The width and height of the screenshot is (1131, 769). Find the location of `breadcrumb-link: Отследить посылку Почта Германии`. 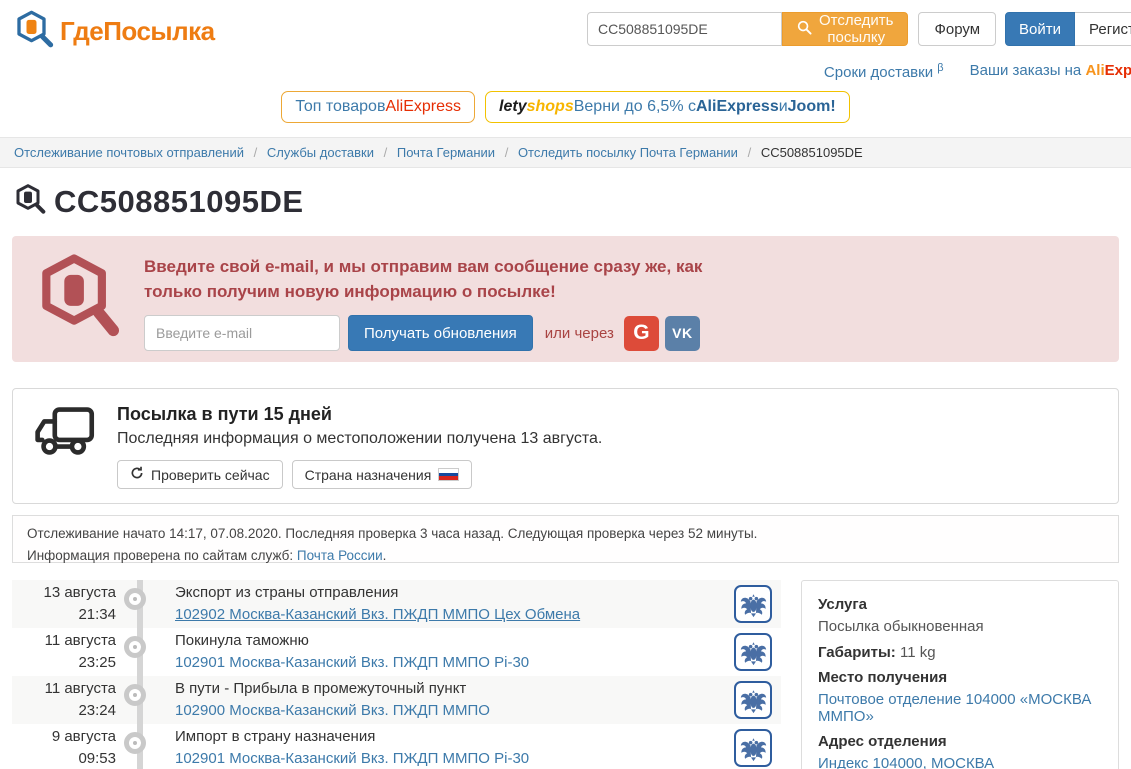

breadcrumb-link: Отследить посылку Почта Германии is located at coordinates (628, 152).